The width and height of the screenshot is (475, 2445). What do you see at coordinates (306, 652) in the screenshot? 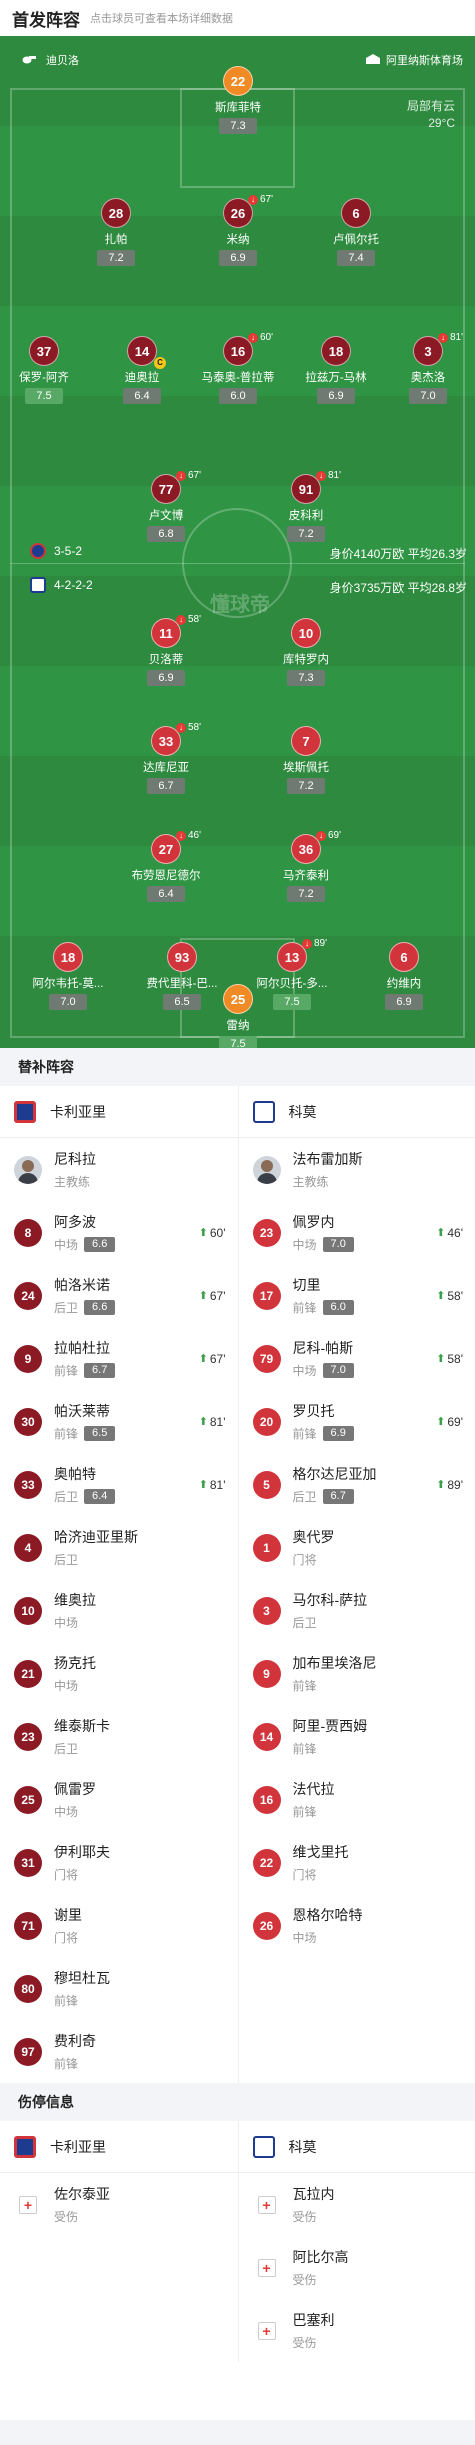
I see `pitch-player: 10 库特罗内 7.3` at bounding box center [306, 652].